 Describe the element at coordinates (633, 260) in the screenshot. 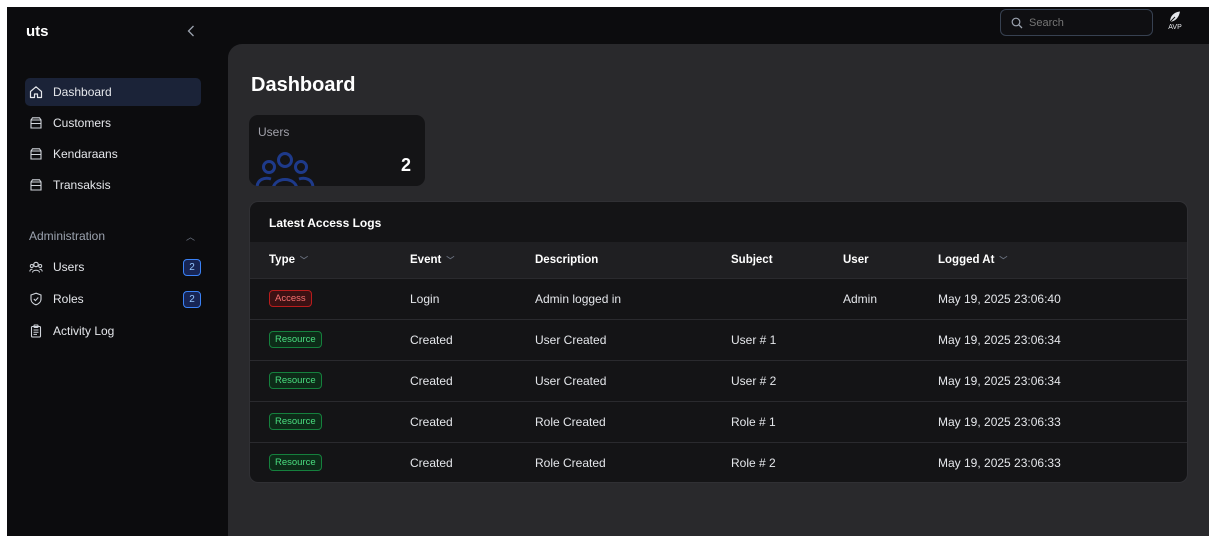

I see `column-header-description: Description` at that location.